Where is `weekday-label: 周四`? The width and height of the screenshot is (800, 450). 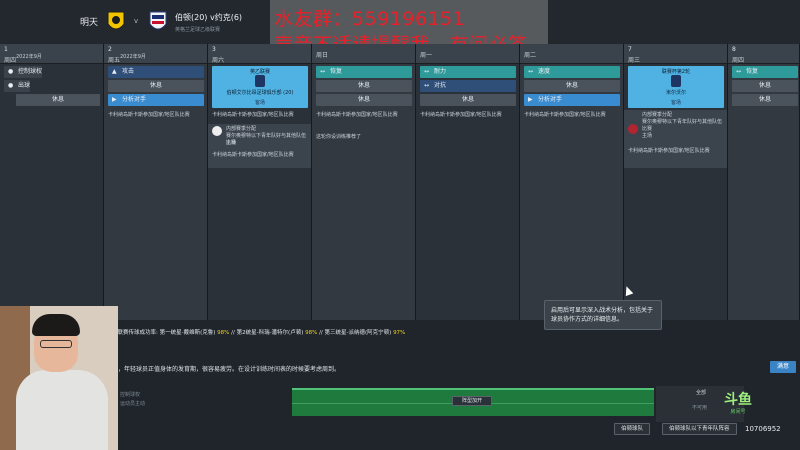
weekday-label: 周四 is located at coordinates (10, 60).